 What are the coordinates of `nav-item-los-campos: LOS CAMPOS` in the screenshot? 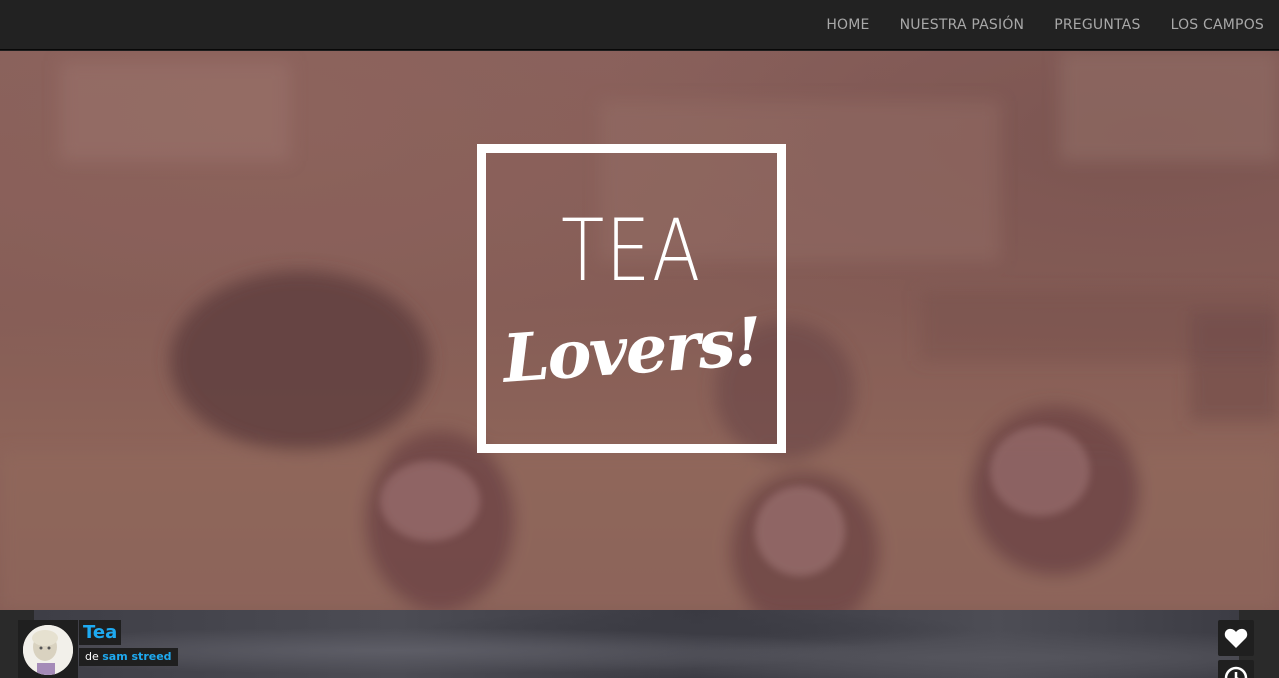 It's located at (1217, 25).